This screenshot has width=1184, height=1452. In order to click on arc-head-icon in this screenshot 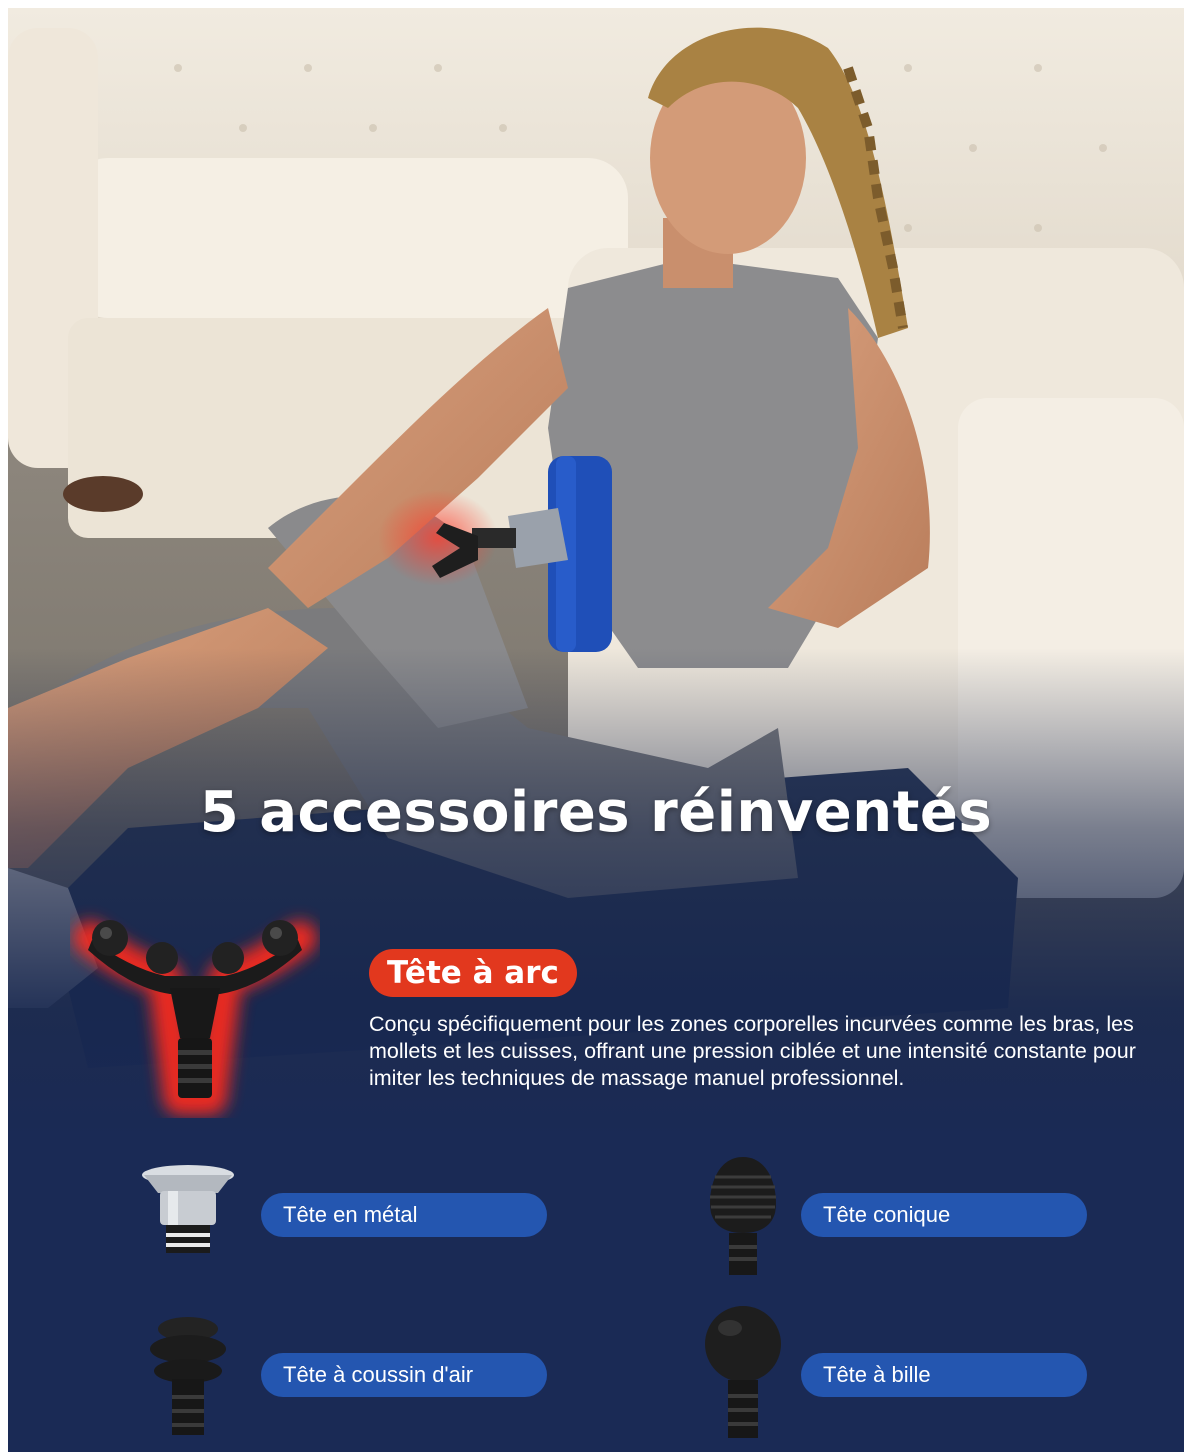, I will do `click(195, 1017)`.